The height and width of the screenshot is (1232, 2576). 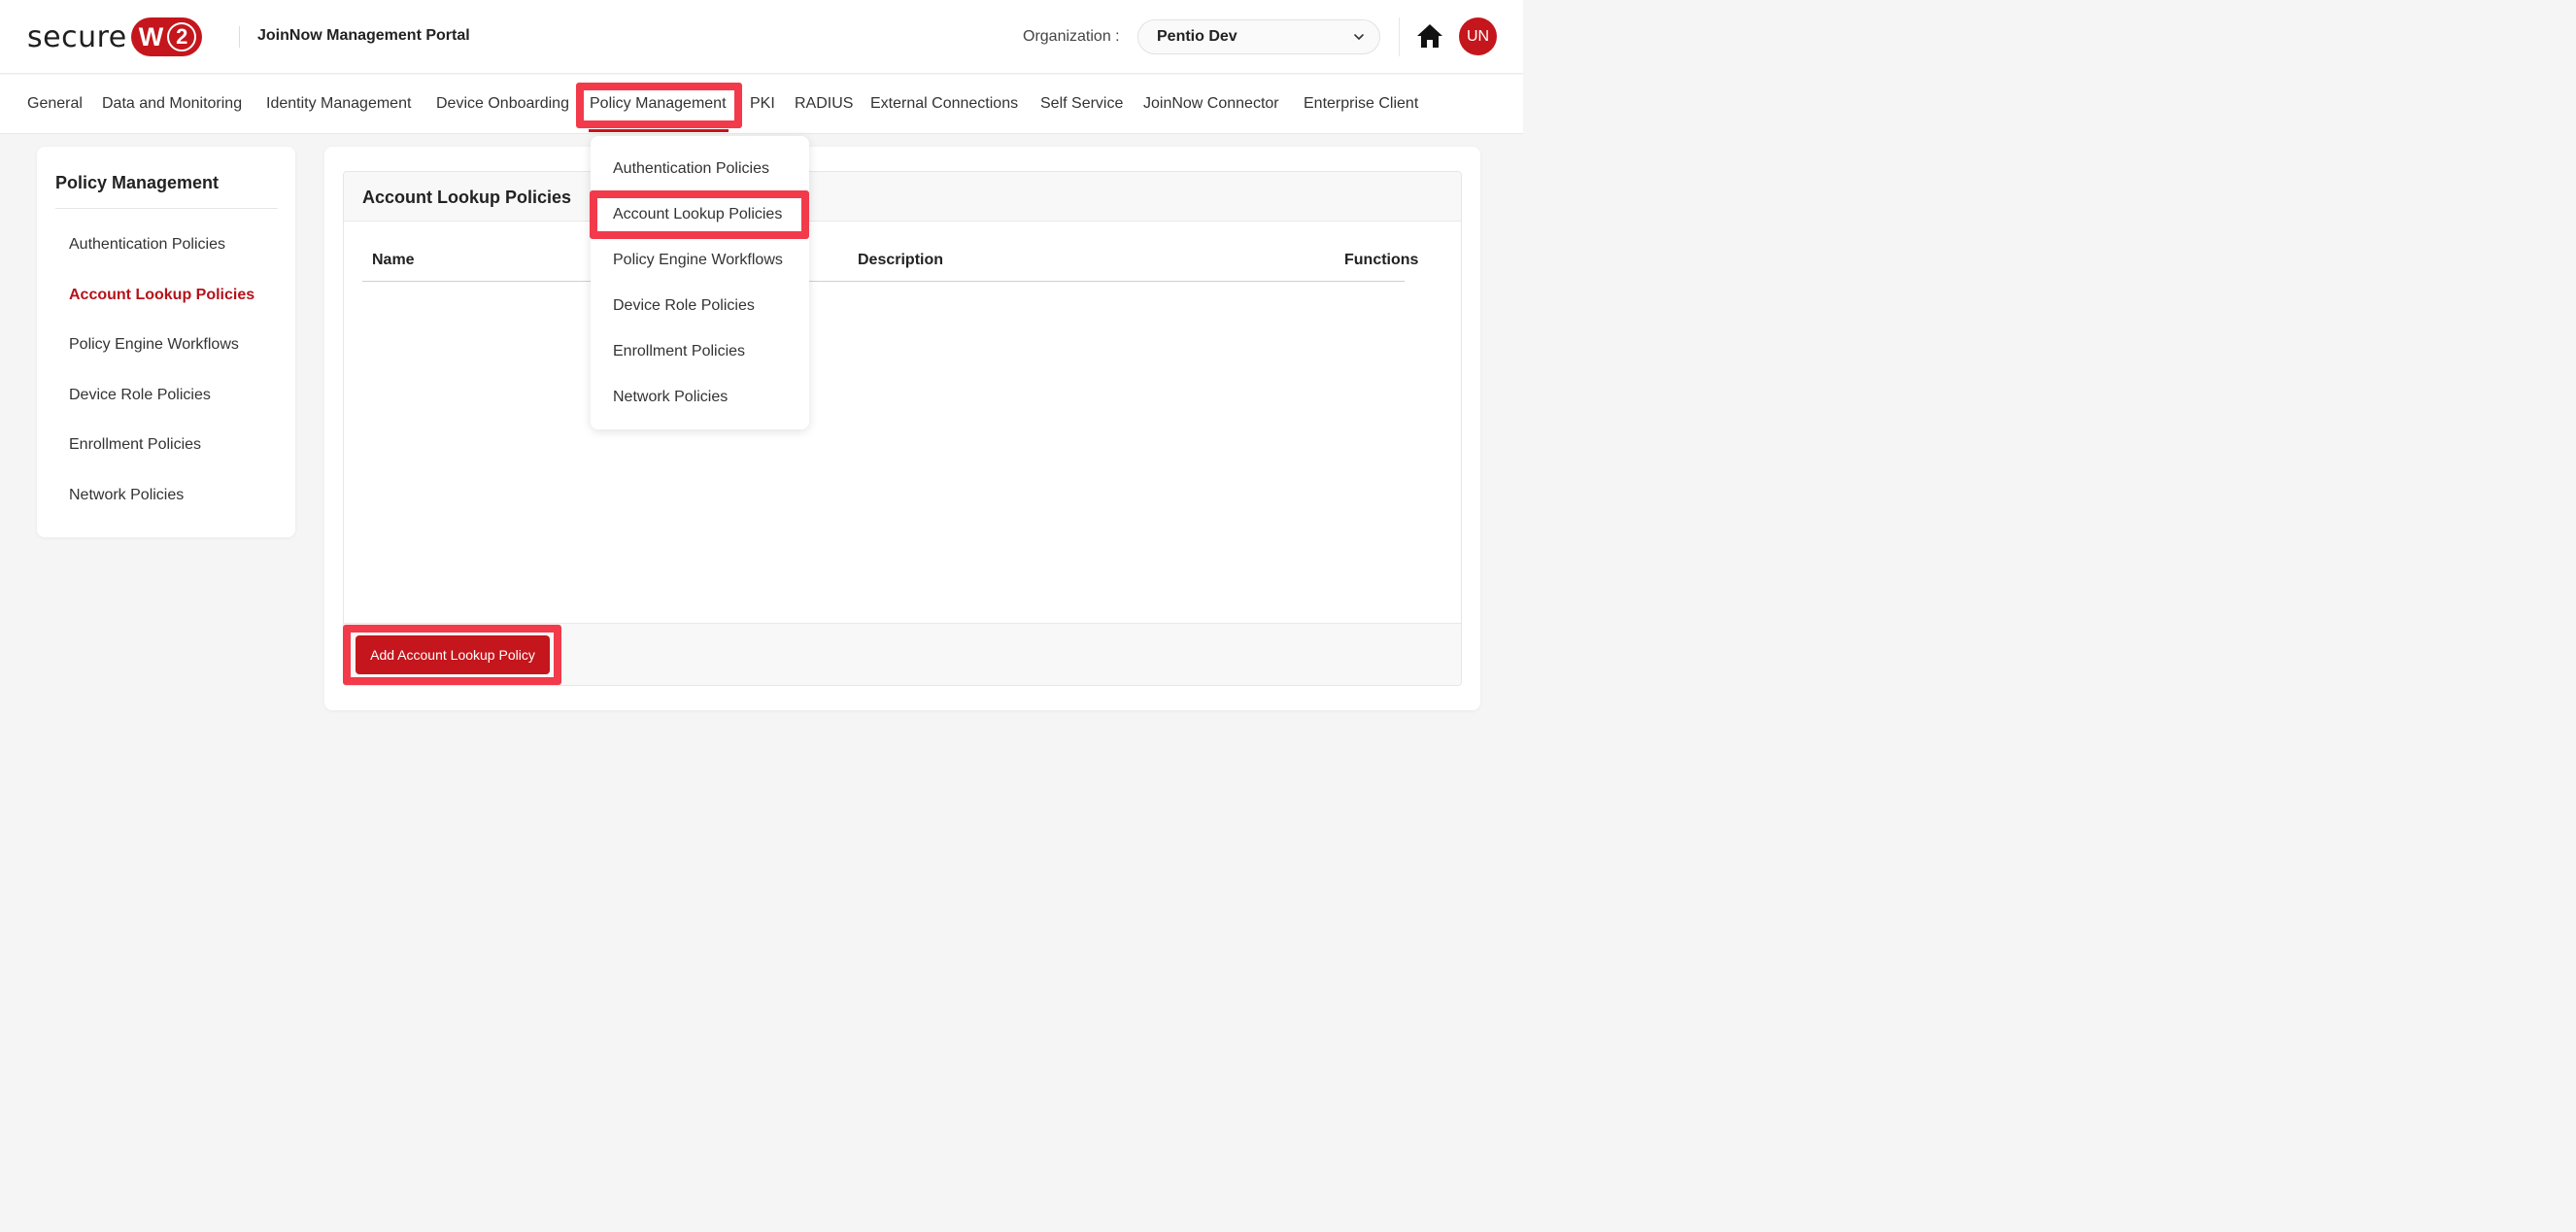 I want to click on securew2-logo: secure W 2, so click(x=115, y=37).